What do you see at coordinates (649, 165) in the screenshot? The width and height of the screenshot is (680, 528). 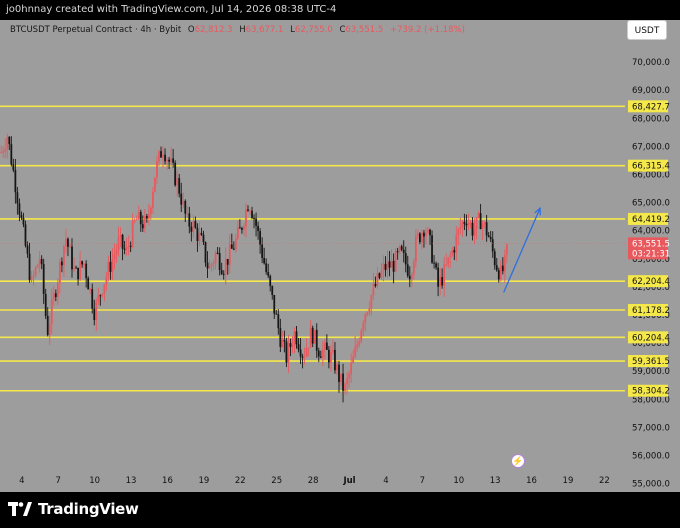 I see `level-tag-1: 66,315.4` at bounding box center [649, 165].